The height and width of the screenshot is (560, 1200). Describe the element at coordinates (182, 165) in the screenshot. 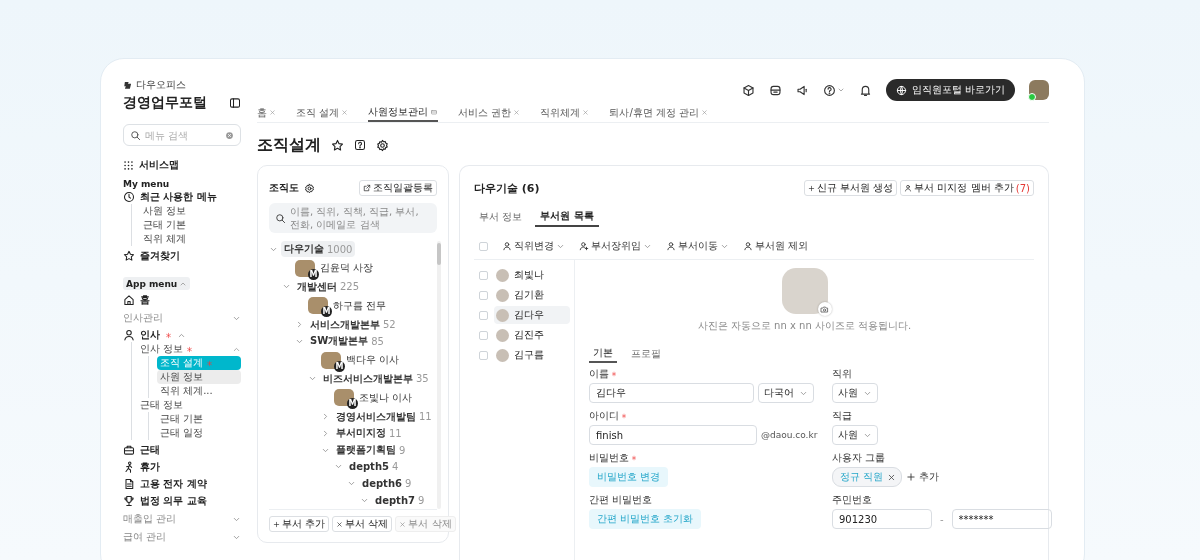

I see `menu-item: 서비스맵` at that location.